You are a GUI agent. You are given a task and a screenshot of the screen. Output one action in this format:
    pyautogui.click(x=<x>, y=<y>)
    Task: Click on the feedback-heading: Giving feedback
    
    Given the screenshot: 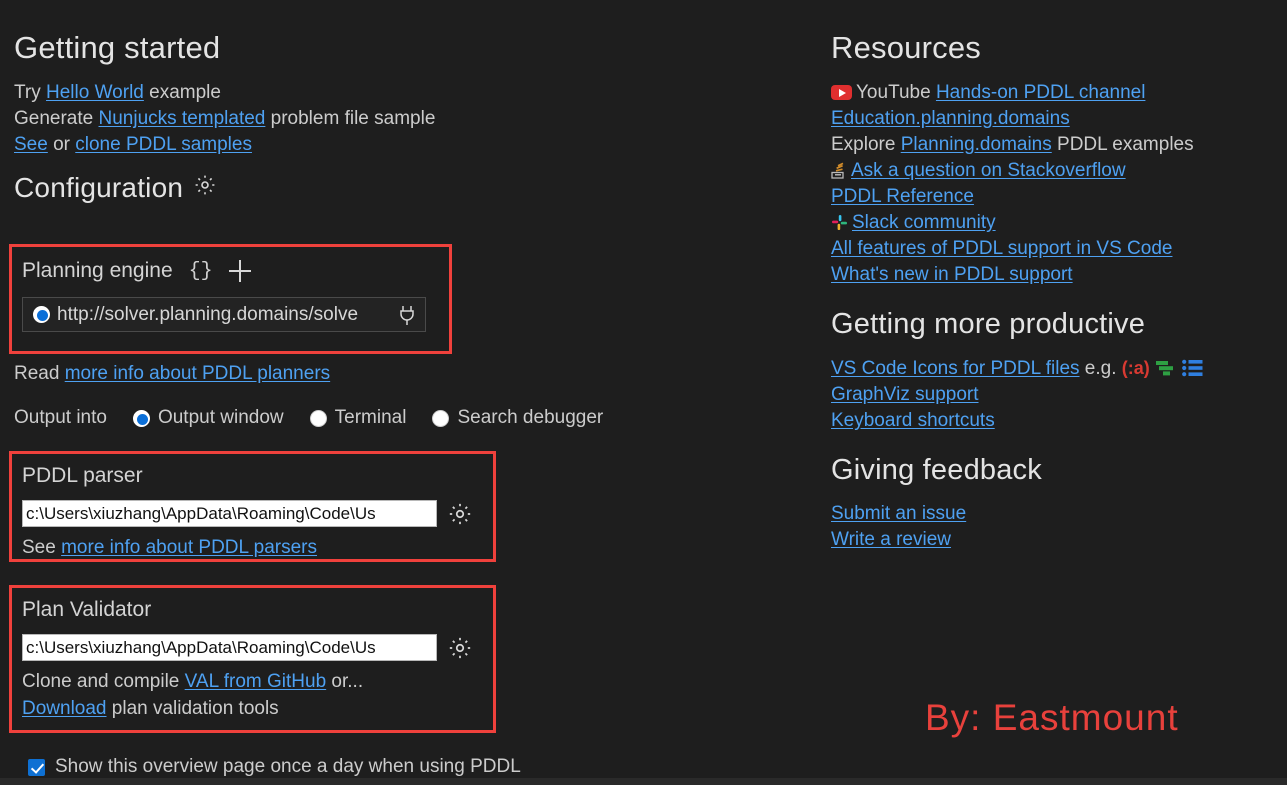 What is the action you would take?
    pyautogui.click(x=936, y=470)
    